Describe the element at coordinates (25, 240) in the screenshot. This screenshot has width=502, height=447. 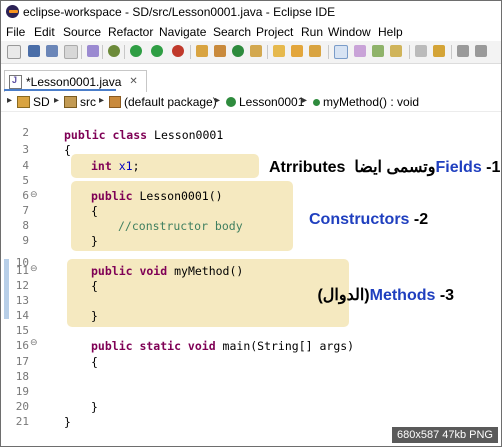
I see `line-number: 9` at that location.